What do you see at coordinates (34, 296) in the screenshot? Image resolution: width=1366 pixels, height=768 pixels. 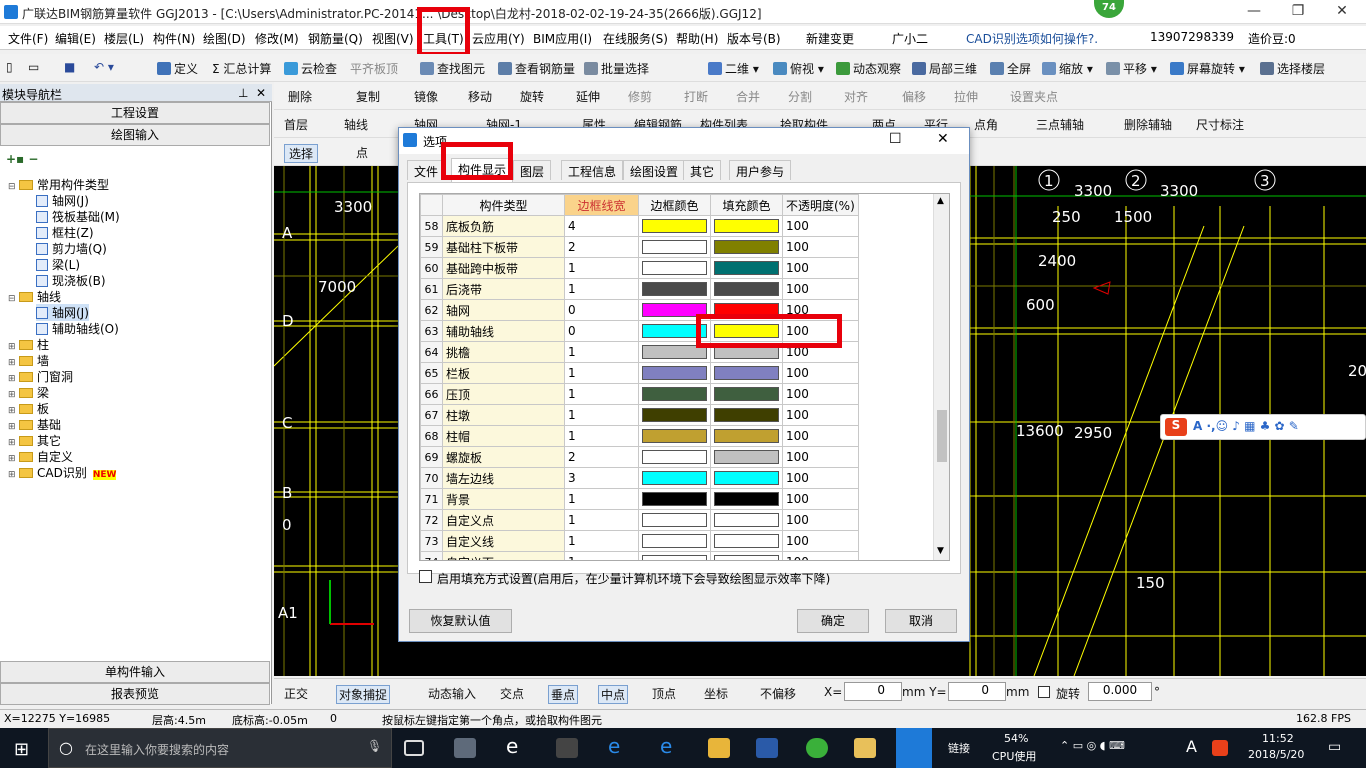 I see `tree-item: ⊟ 轴线` at bounding box center [34, 296].